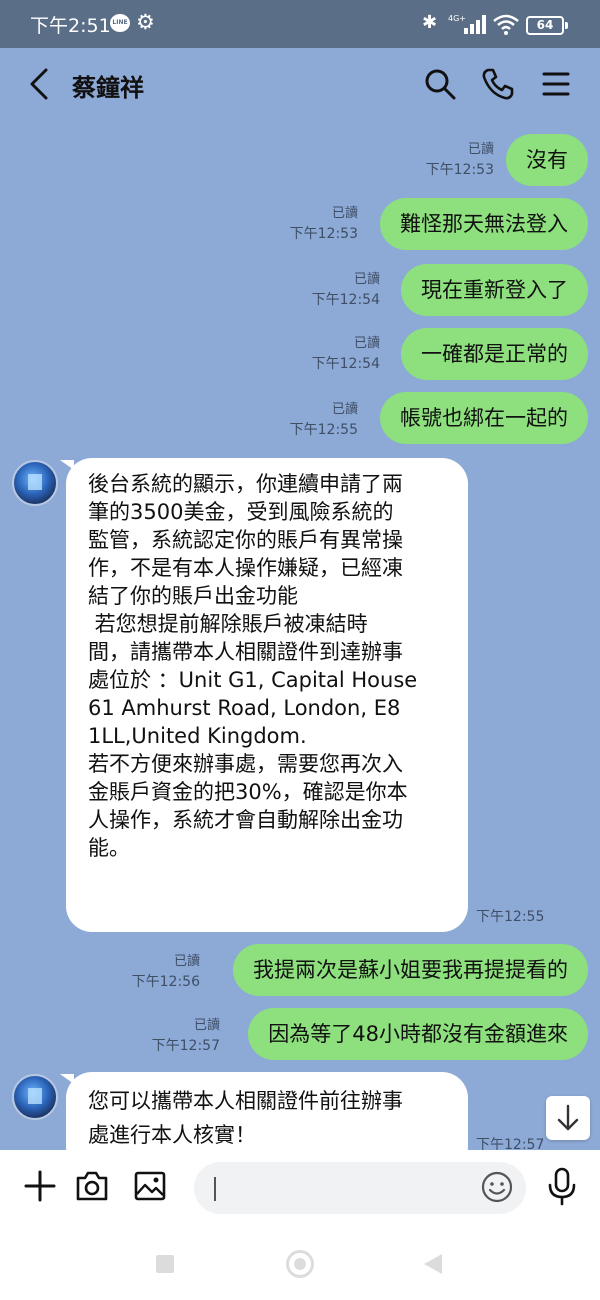  What do you see at coordinates (547, 25) in the screenshot?
I see `battery-indicator: 64` at bounding box center [547, 25].